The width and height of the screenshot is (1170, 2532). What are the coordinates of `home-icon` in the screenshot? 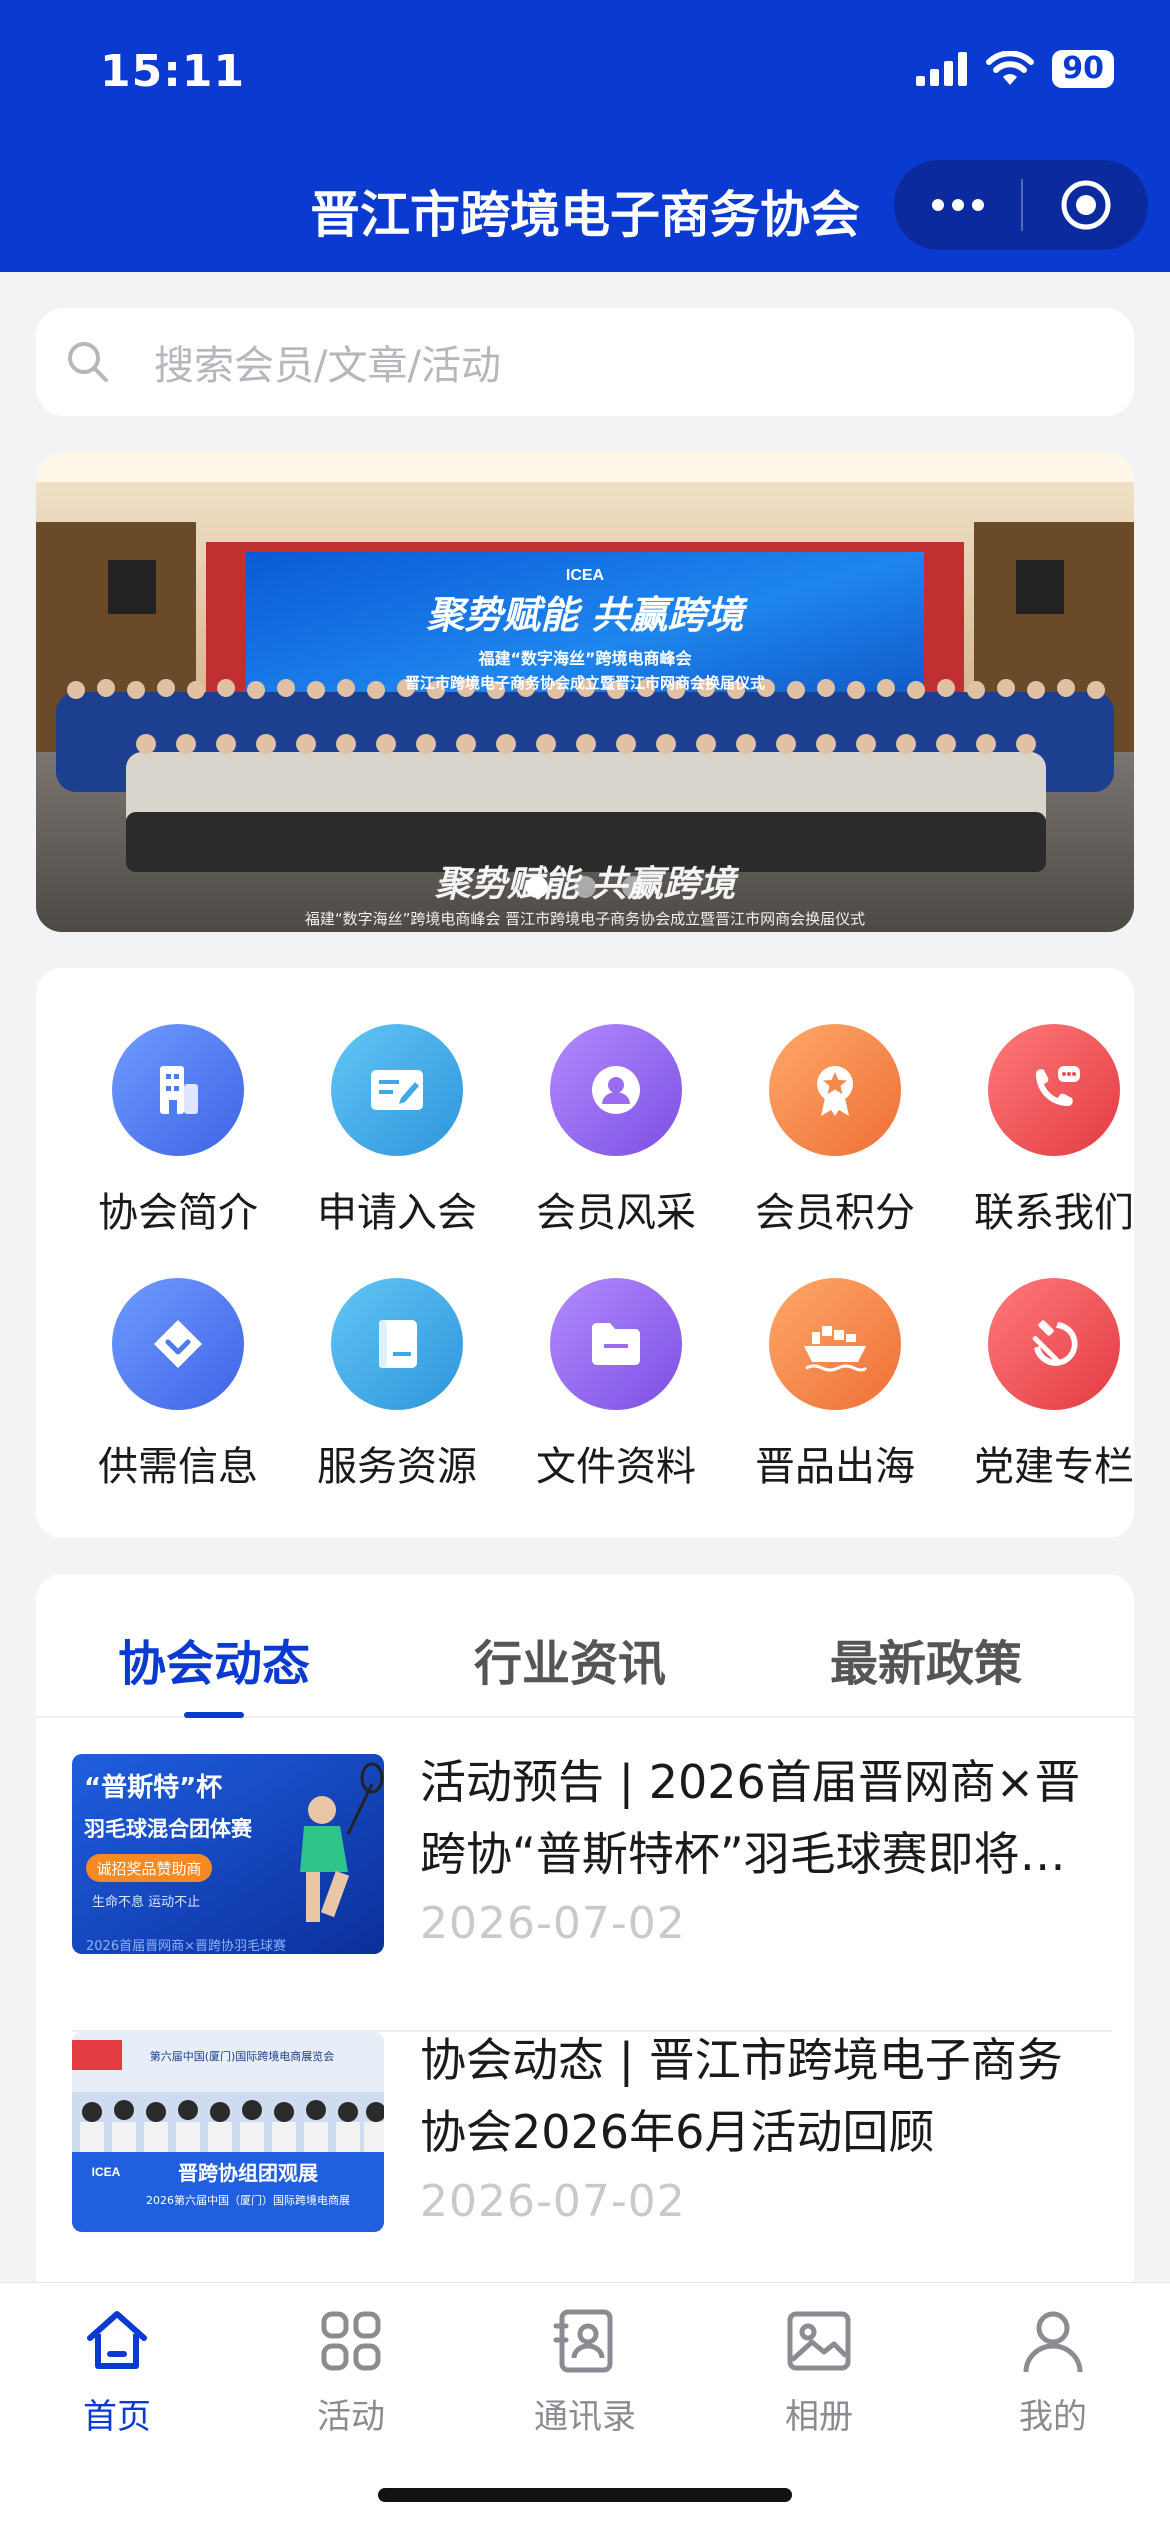 It's located at (117, 2340).